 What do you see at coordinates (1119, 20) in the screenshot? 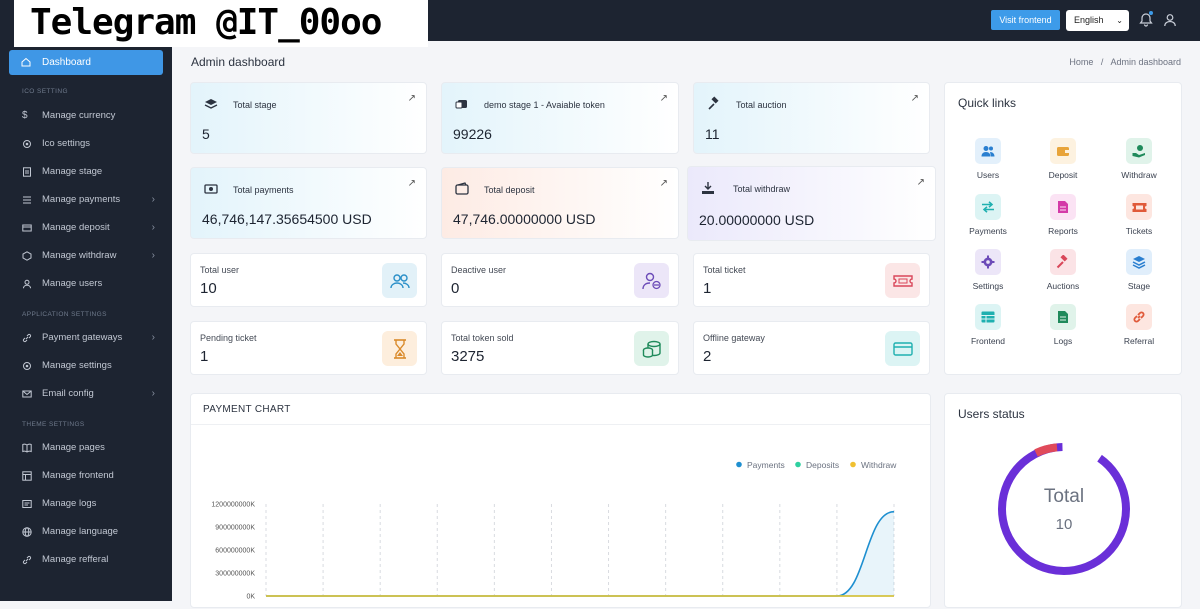
I see `chevron-down-icon: ⌄` at bounding box center [1119, 20].